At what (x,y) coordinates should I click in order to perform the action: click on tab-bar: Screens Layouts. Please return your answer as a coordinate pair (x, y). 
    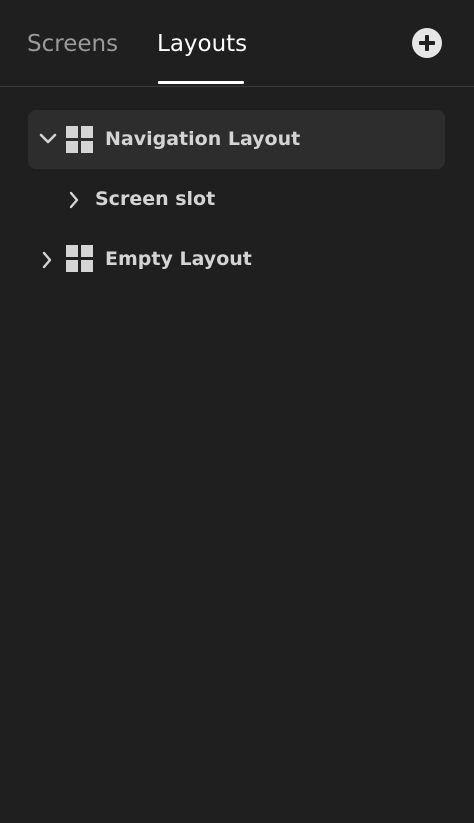
    Looking at the image, I should click on (237, 43).